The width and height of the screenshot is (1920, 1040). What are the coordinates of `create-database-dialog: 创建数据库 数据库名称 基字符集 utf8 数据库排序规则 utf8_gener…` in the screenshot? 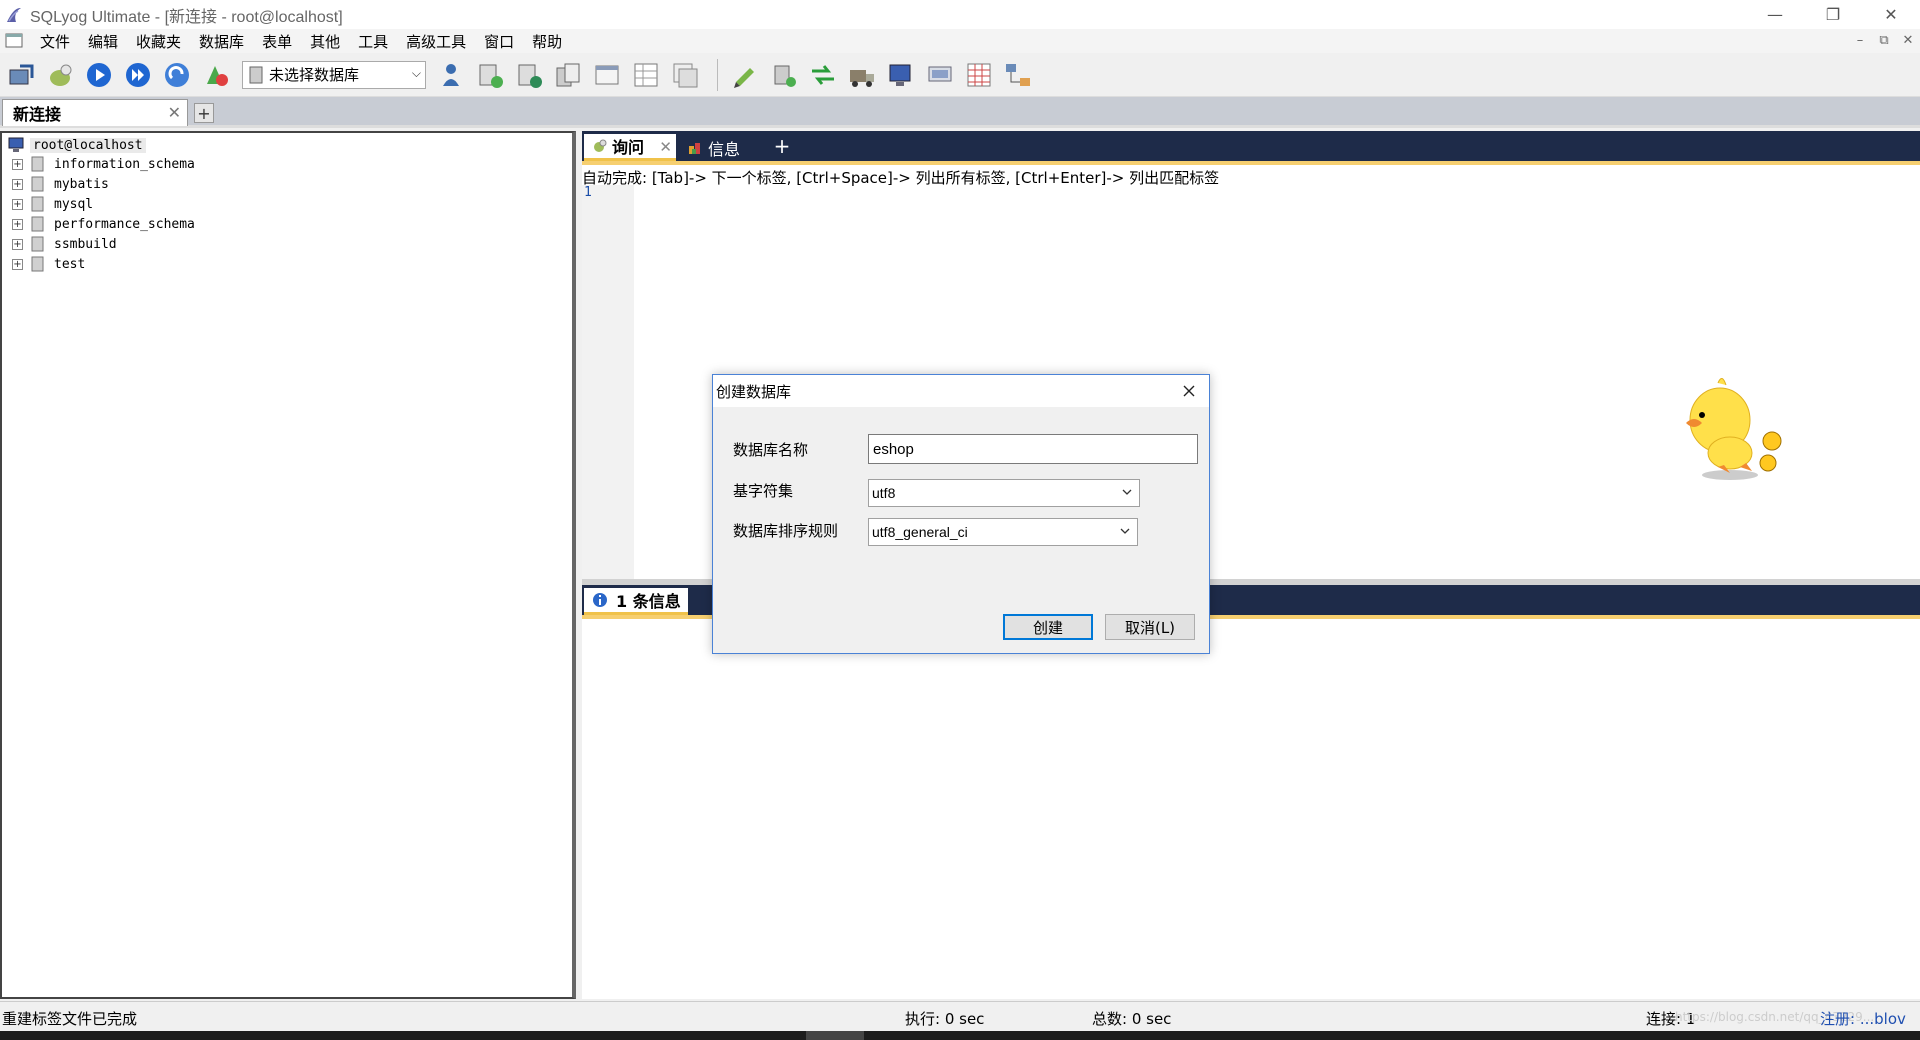 It's located at (961, 514).